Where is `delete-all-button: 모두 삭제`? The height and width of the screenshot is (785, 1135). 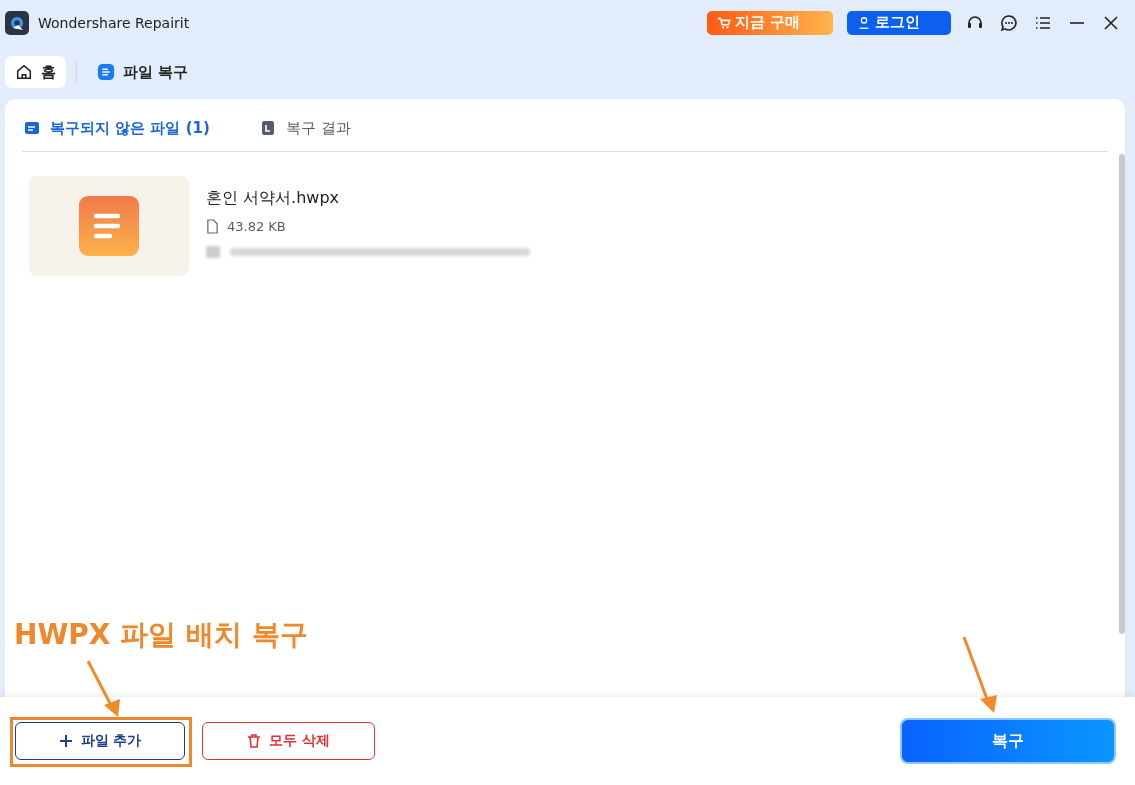
delete-all-button: 모두 삭제 is located at coordinates (288, 741).